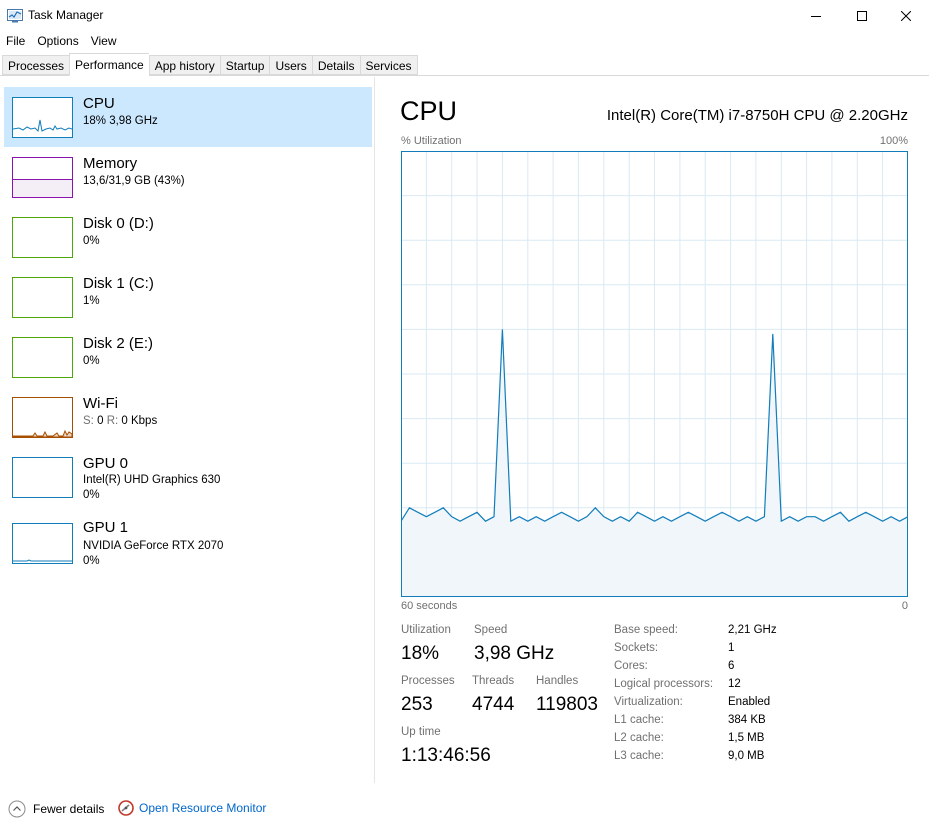 The image size is (929, 836). What do you see at coordinates (904, 606) in the screenshot?
I see `graph-x-end-label: 0` at bounding box center [904, 606].